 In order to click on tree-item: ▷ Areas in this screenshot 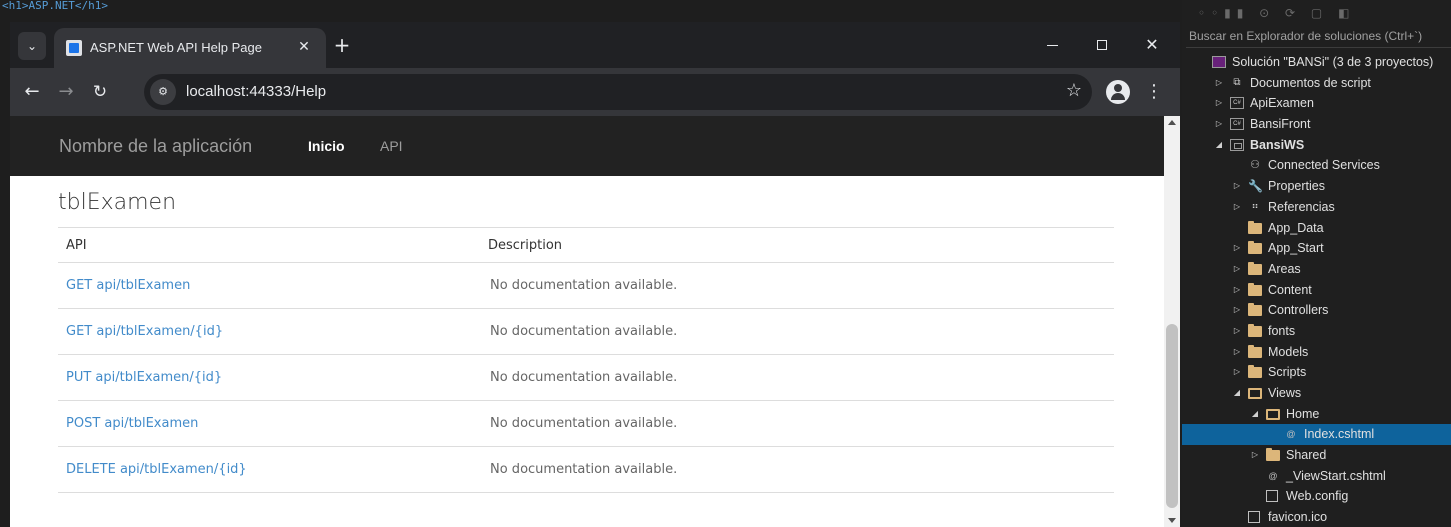, I will do `click(1316, 269)`.